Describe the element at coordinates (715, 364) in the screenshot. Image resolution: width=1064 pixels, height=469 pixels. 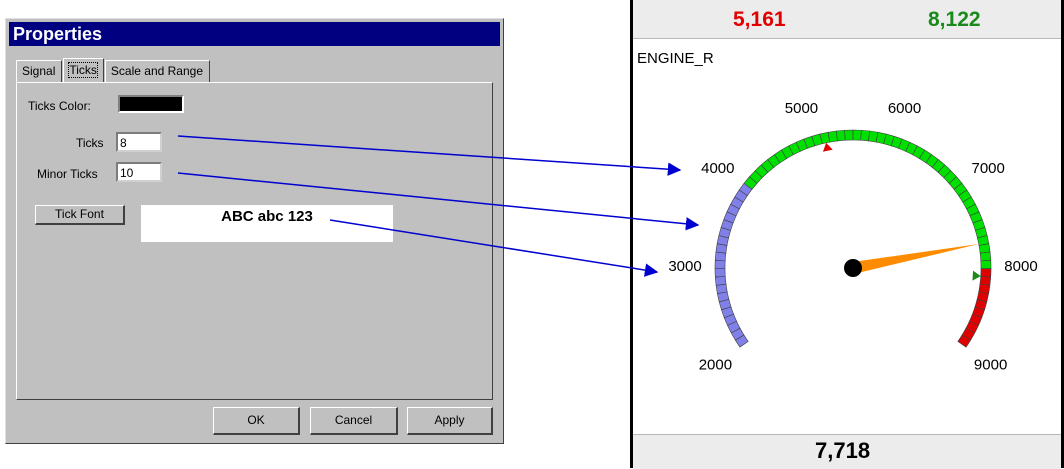
I see `gauge-tick-label: 2000` at that location.